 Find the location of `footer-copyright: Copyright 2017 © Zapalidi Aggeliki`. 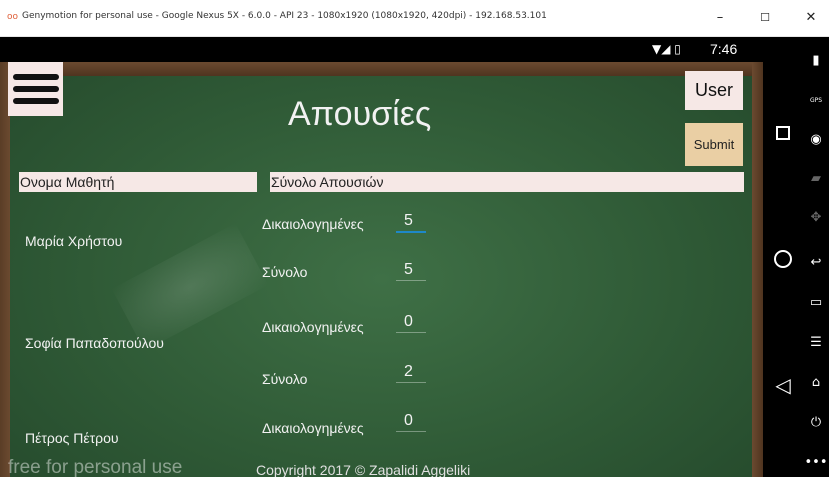

footer-copyright: Copyright 2017 © Zapalidi Aggeliki is located at coordinates (363, 469).